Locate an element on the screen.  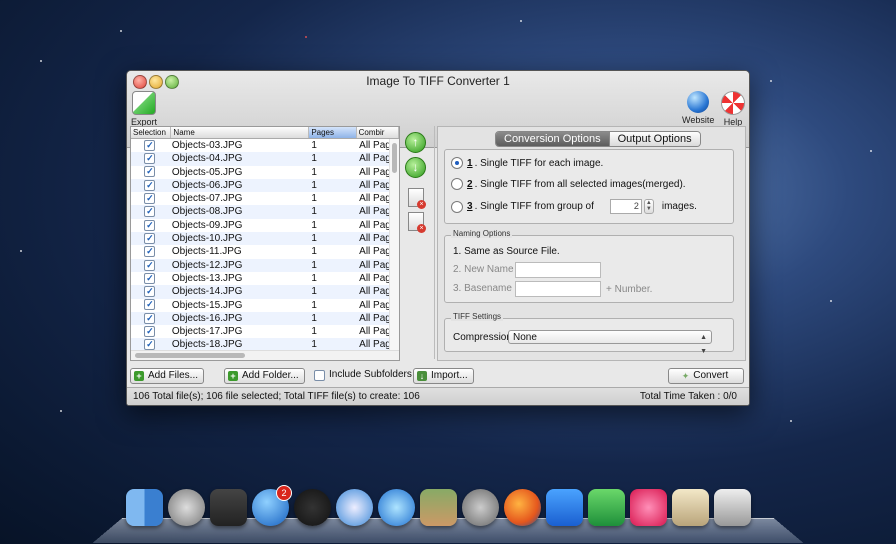
firefox-icon is located at coordinates (522, 507).